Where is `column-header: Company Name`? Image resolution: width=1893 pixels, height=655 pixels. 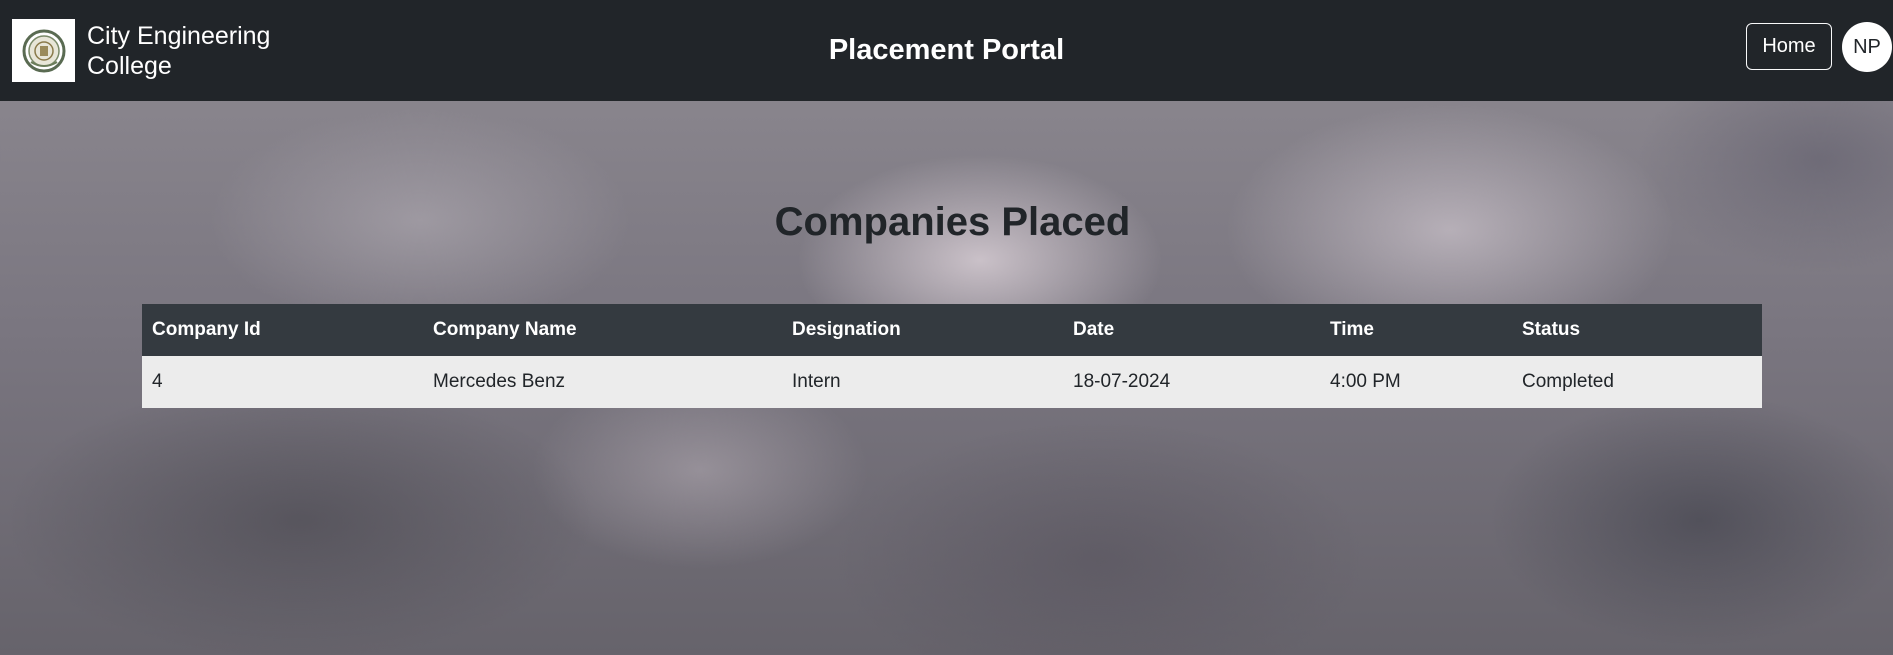 column-header: Company Name is located at coordinates (505, 329).